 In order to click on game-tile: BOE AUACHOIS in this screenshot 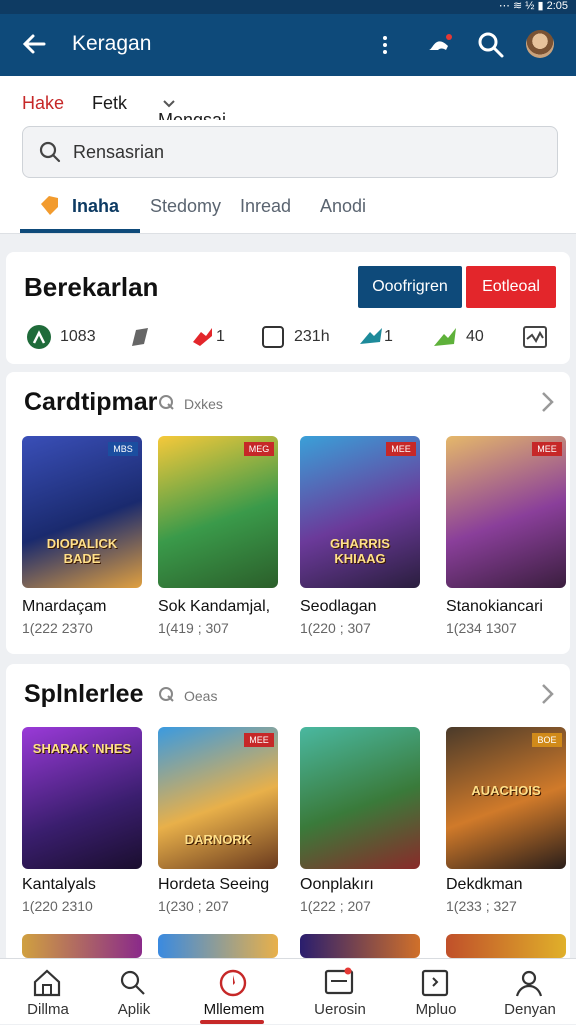, I will do `click(506, 798)`.